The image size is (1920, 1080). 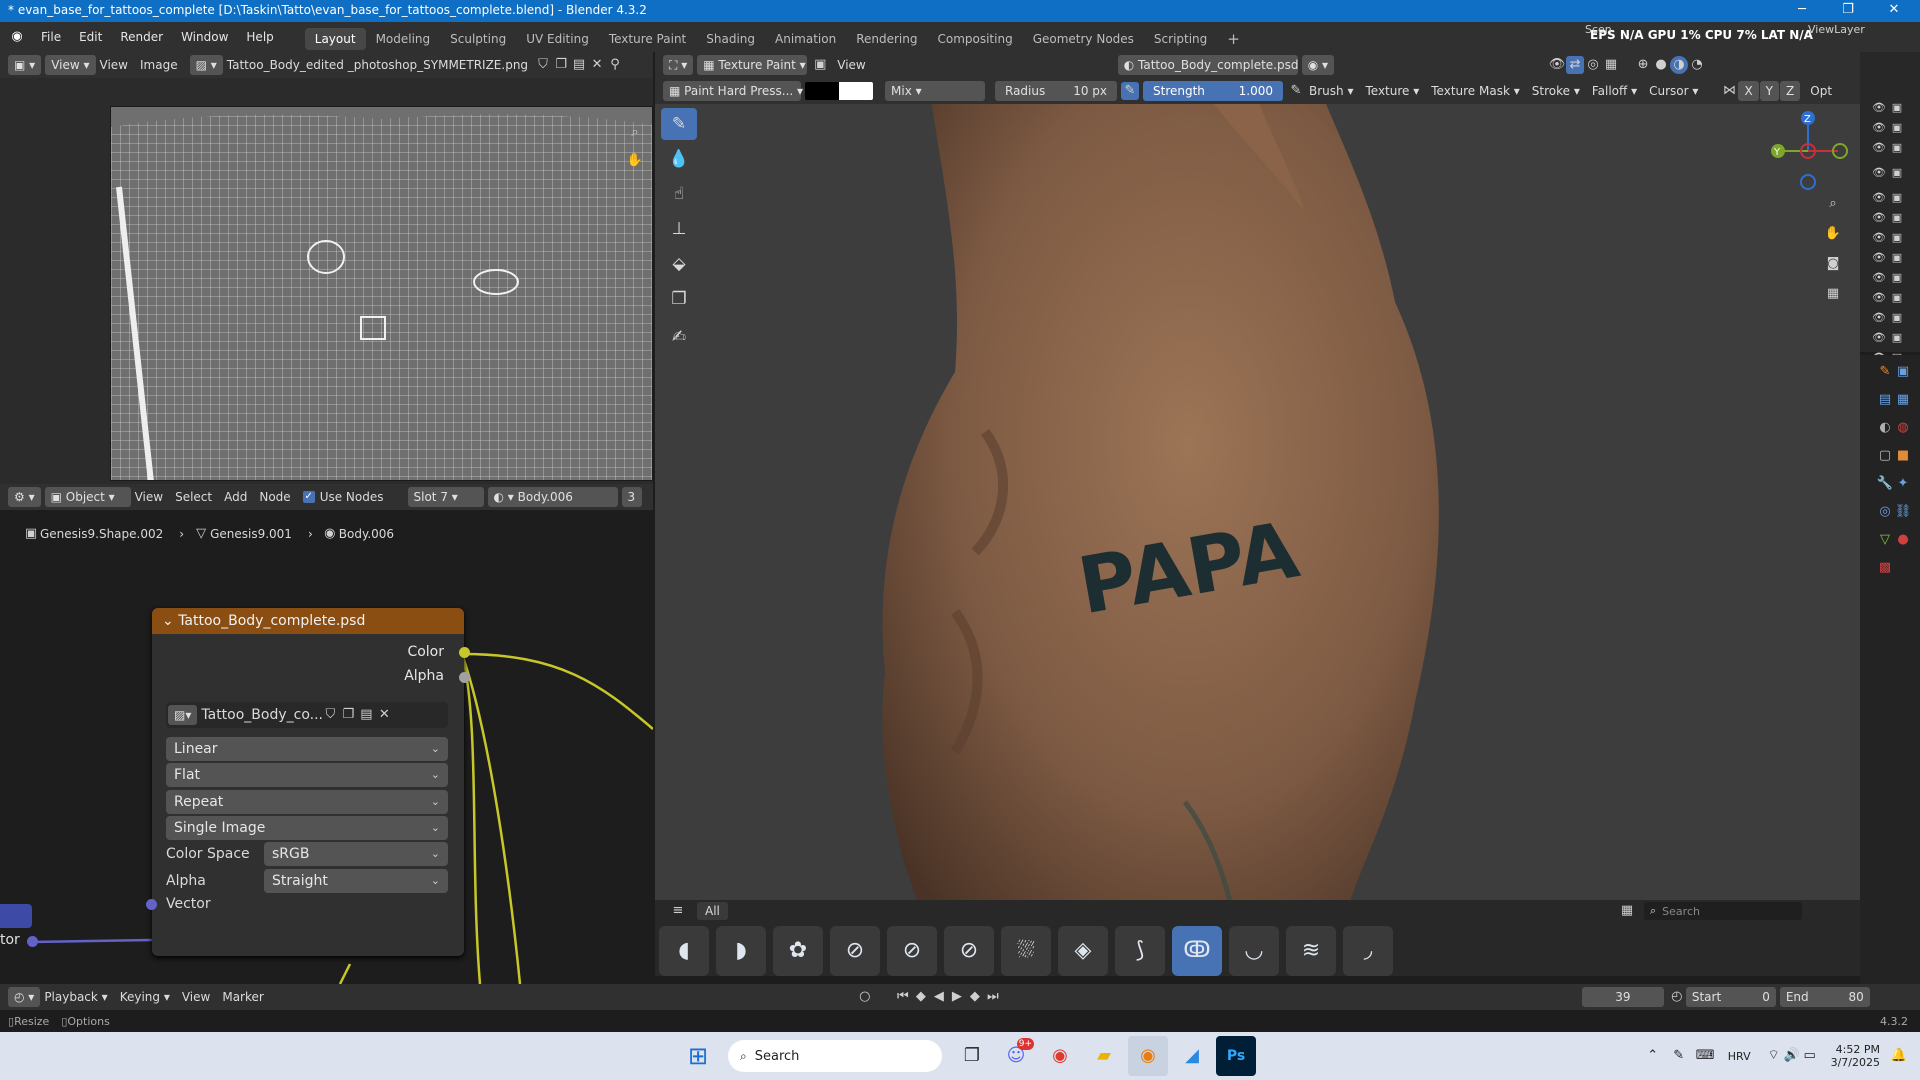 I want to click on properties-tab-collection-icon: ▢, so click(x=1885, y=456).